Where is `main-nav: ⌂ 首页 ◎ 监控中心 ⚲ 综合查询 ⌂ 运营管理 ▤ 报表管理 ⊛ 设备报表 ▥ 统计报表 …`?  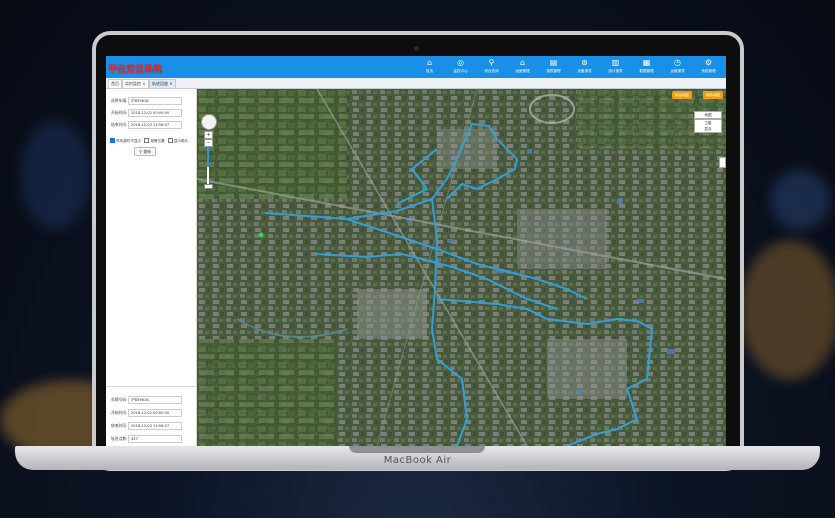
main-nav: ⌂ 首页 ◎ 监控中心 ⚲ 综合查询 ⌂ 运营管理 ▤ 报表管理 ⊛ 设备报表 ▥ 统计报表 … is located at coordinates (569, 65).